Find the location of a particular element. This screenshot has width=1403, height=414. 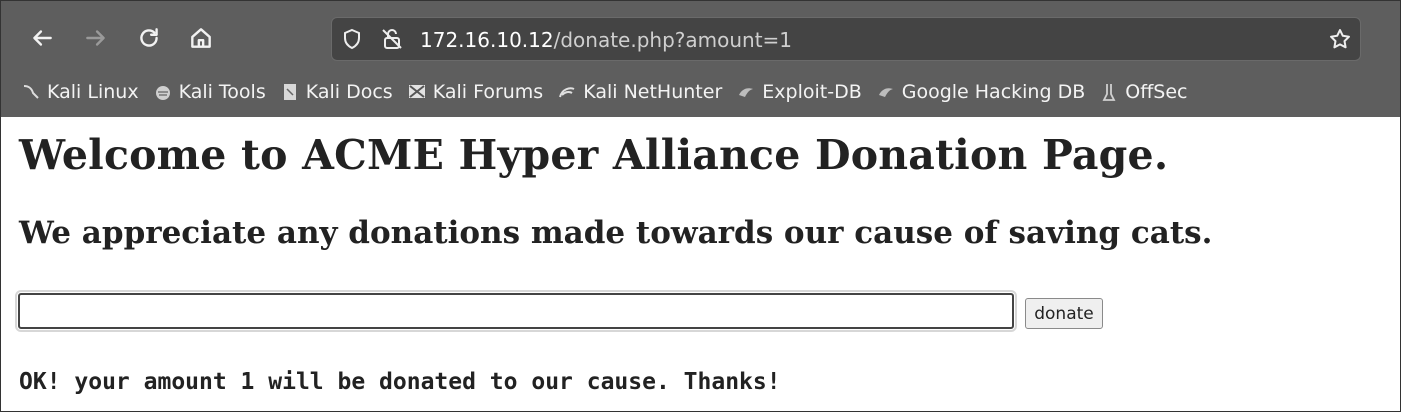

bookmark-google-hacking-db: Google Hacking DB is located at coordinates (981, 92).